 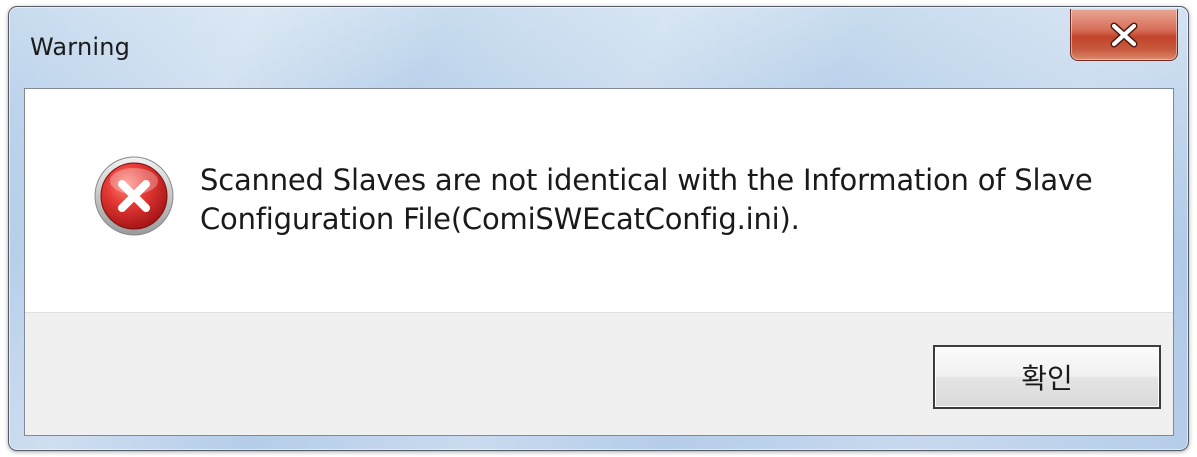 I want to click on close-button, so click(x=1124, y=35).